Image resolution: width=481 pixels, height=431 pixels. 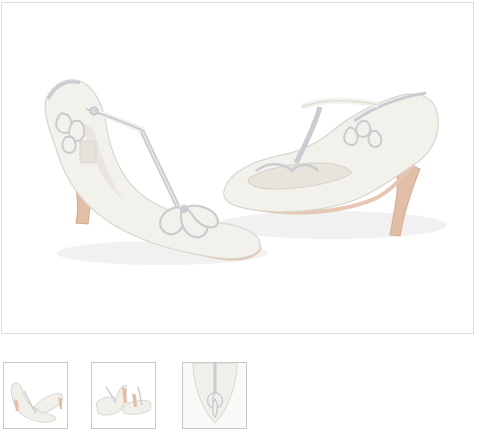 I want to click on thumbnail-toe-detail, so click(x=214, y=395).